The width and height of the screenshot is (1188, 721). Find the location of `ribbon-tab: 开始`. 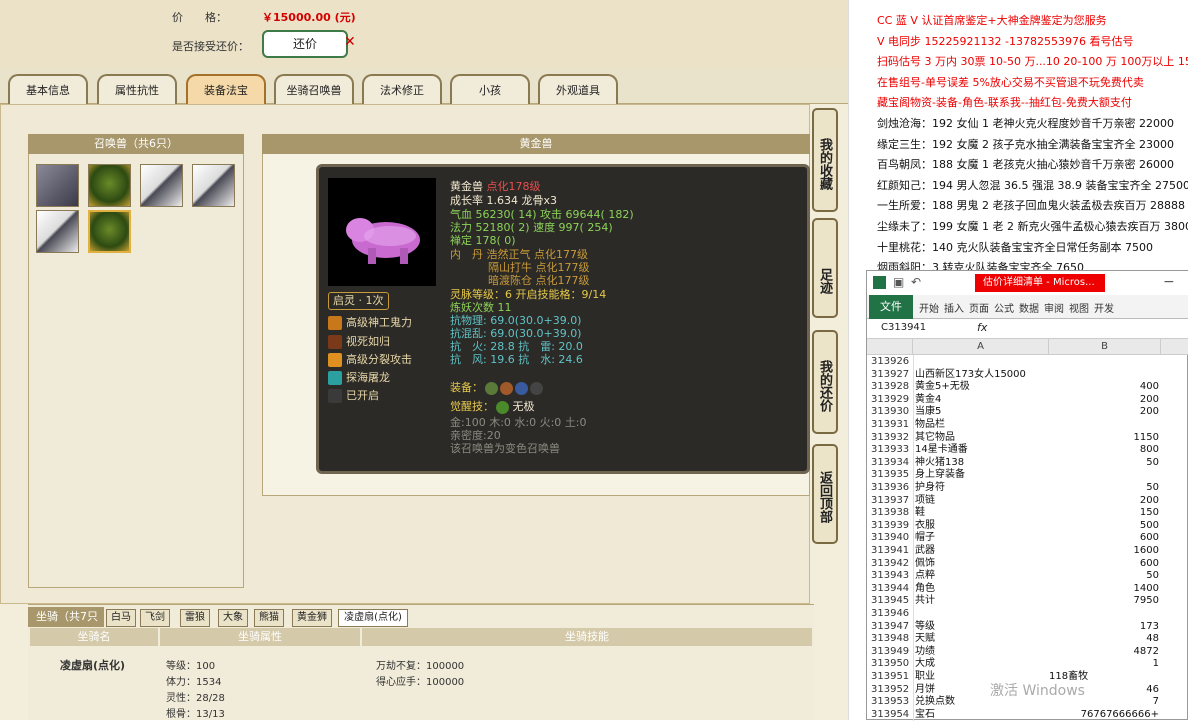

ribbon-tab: 开始 is located at coordinates (929, 307).